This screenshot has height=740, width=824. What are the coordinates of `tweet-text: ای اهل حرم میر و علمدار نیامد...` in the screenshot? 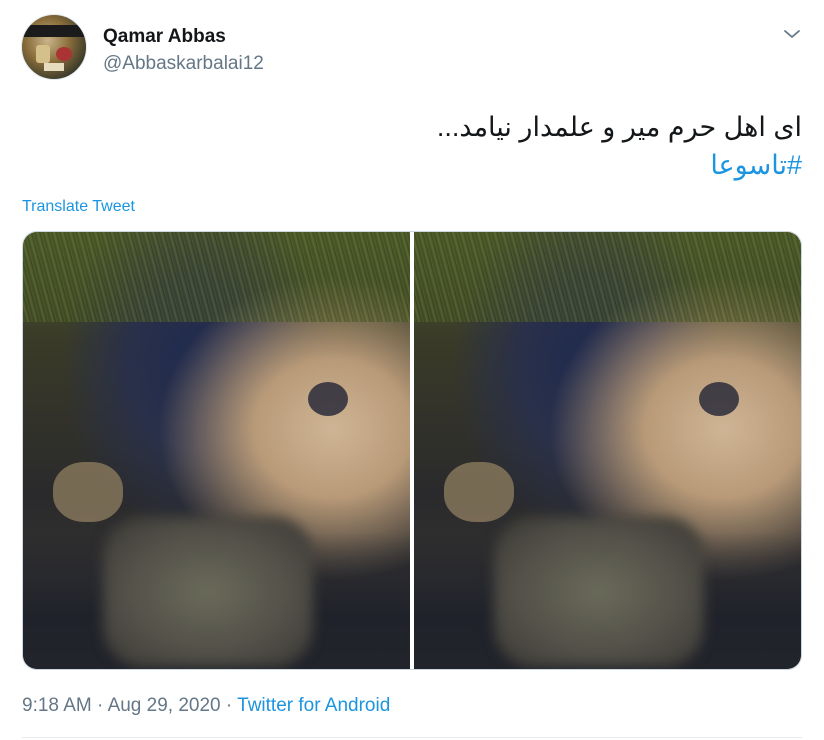 It's located at (619, 127).